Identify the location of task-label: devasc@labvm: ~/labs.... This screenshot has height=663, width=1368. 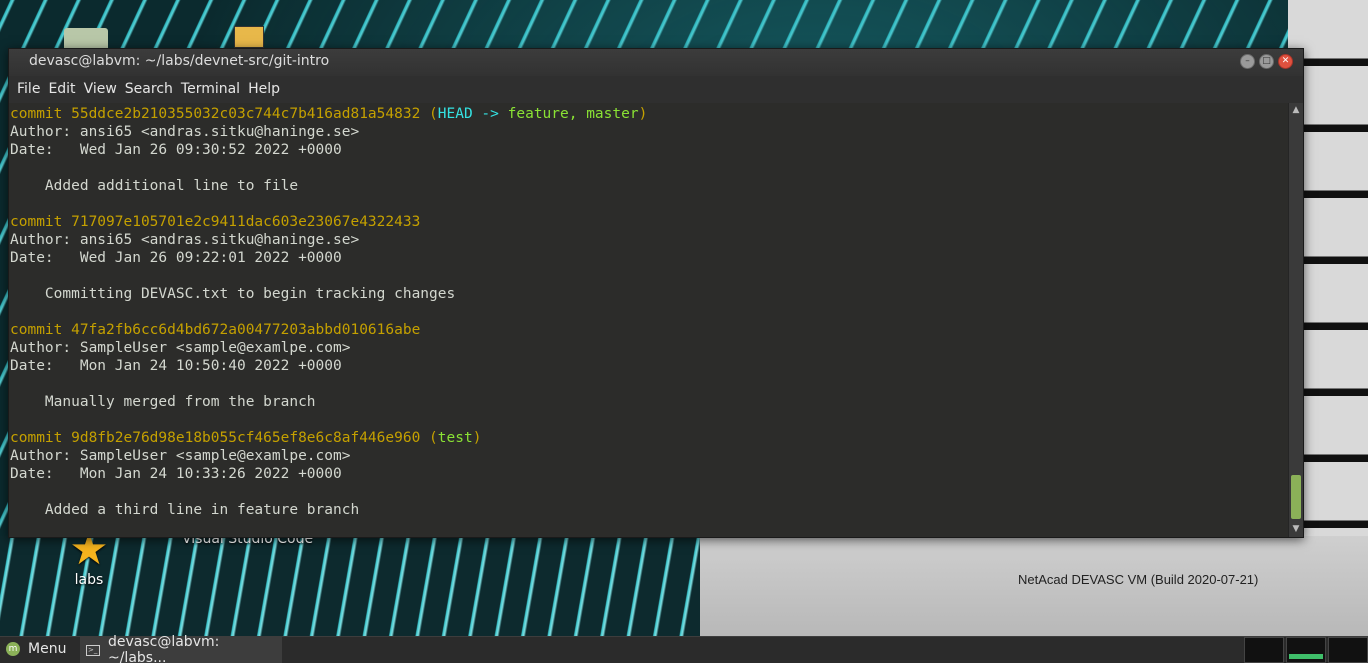
(163, 648).